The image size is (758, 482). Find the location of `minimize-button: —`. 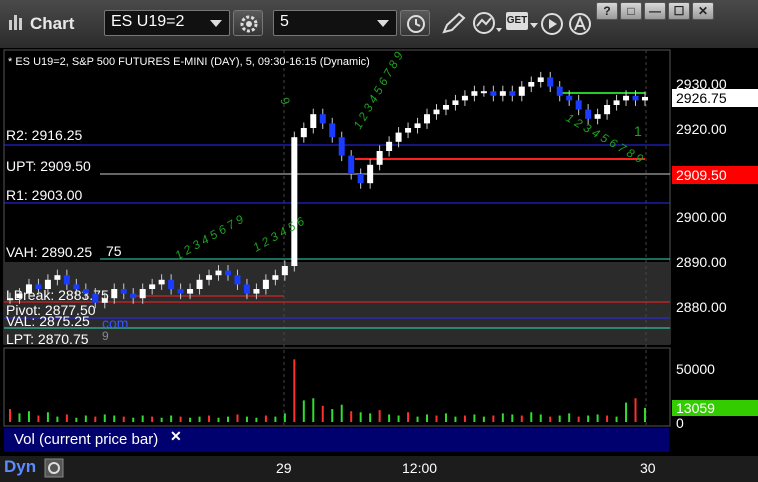

minimize-button: — is located at coordinates (655, 11).